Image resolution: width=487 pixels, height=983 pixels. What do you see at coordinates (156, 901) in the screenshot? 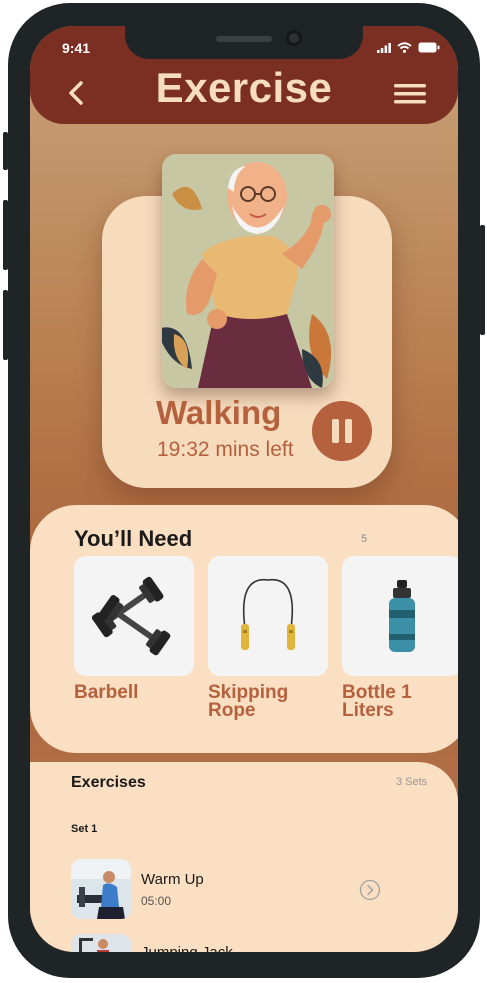
I see `exercise-time: 05:00` at bounding box center [156, 901].